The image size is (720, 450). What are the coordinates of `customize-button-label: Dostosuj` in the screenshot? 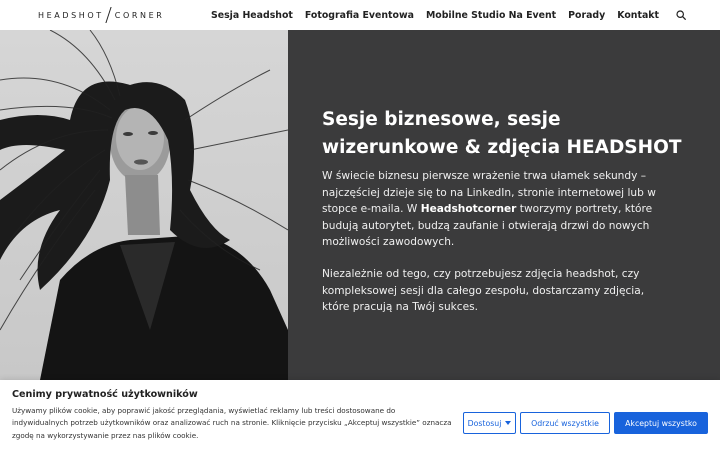 It's located at (484, 423).